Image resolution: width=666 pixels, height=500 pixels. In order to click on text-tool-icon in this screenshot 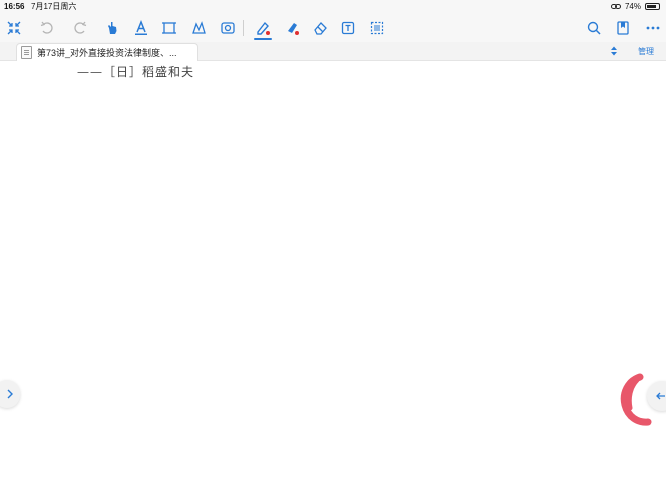, I will do `click(141, 27)`.